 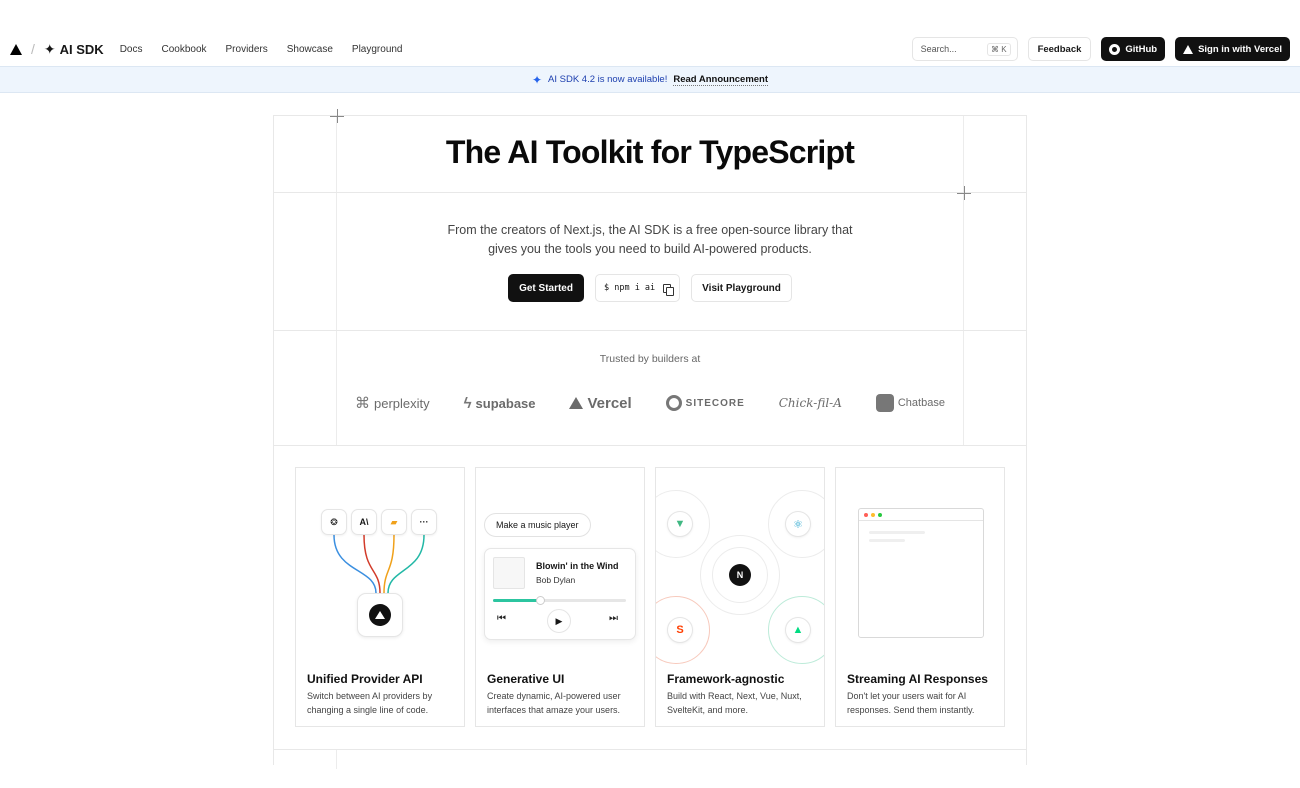 I want to click on sparkle-icon: ✦, so click(x=537, y=79).